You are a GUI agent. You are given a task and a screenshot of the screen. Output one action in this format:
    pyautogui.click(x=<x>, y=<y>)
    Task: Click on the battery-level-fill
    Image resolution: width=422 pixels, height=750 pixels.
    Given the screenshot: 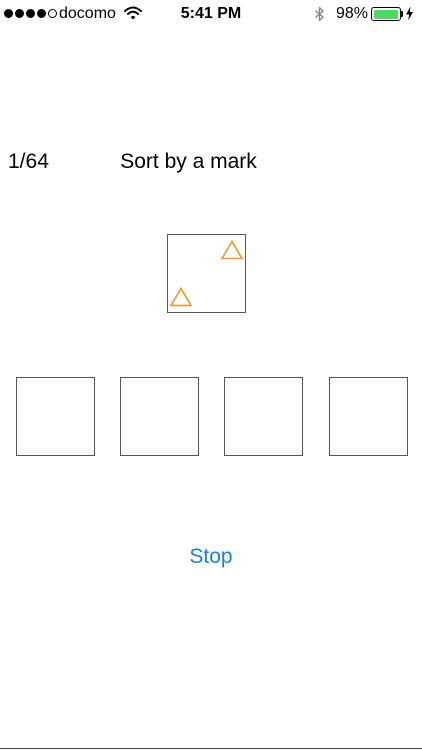 What is the action you would take?
    pyautogui.click(x=385, y=14)
    